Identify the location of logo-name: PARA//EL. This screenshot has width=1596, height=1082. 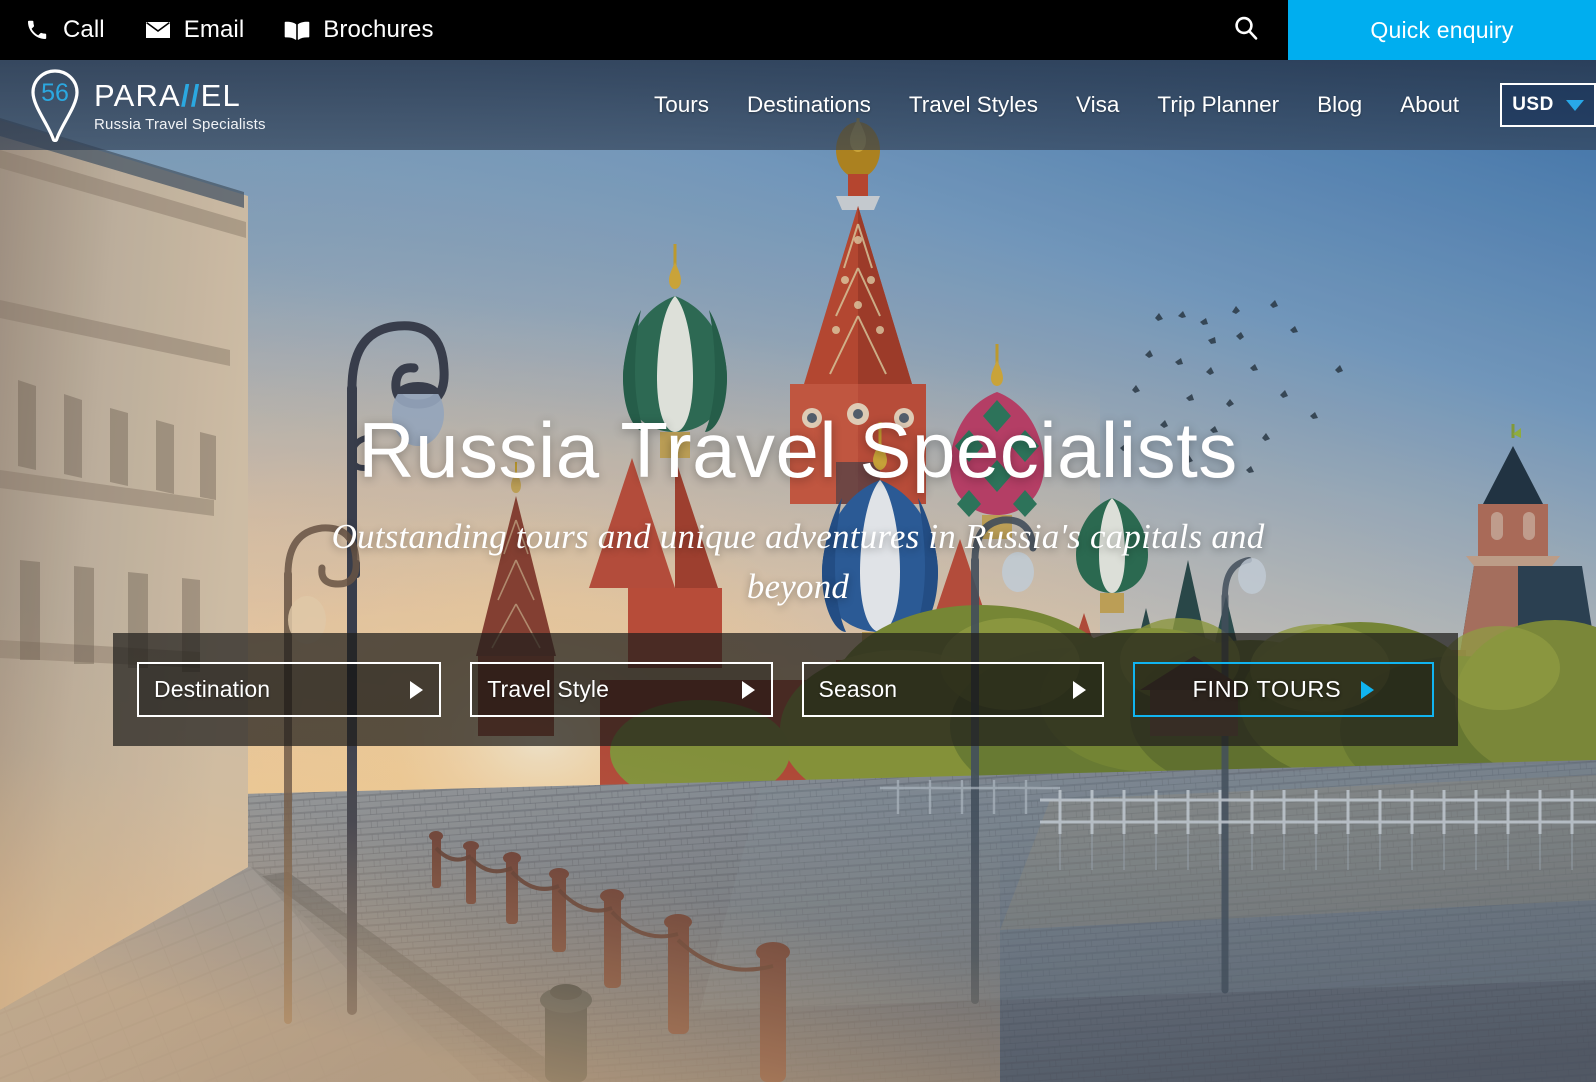
(180, 95).